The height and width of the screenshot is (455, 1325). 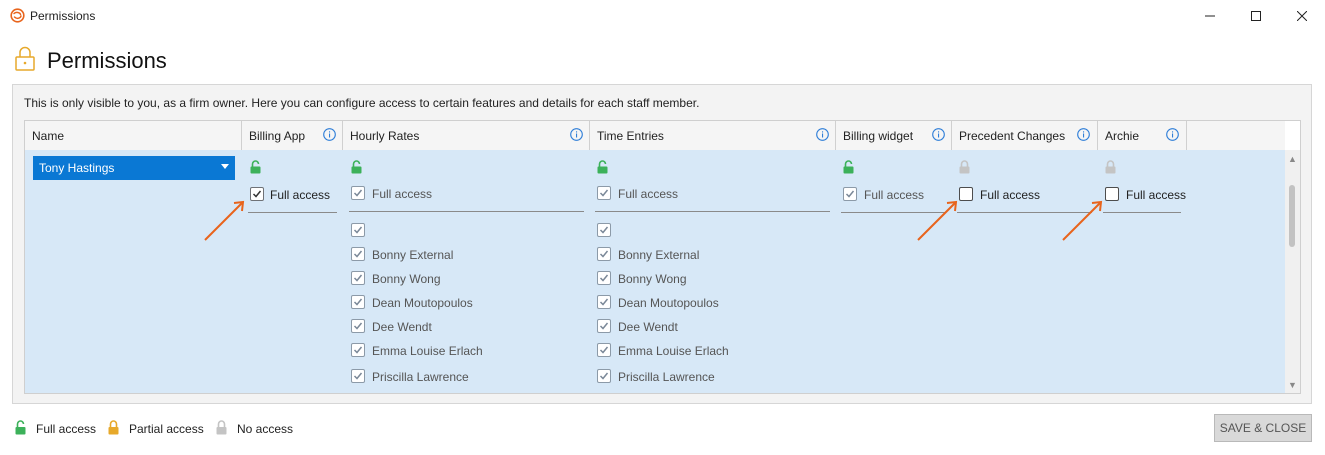 What do you see at coordinates (713, 135) in the screenshot?
I see `column-header-time-entries: Time Entries` at bounding box center [713, 135].